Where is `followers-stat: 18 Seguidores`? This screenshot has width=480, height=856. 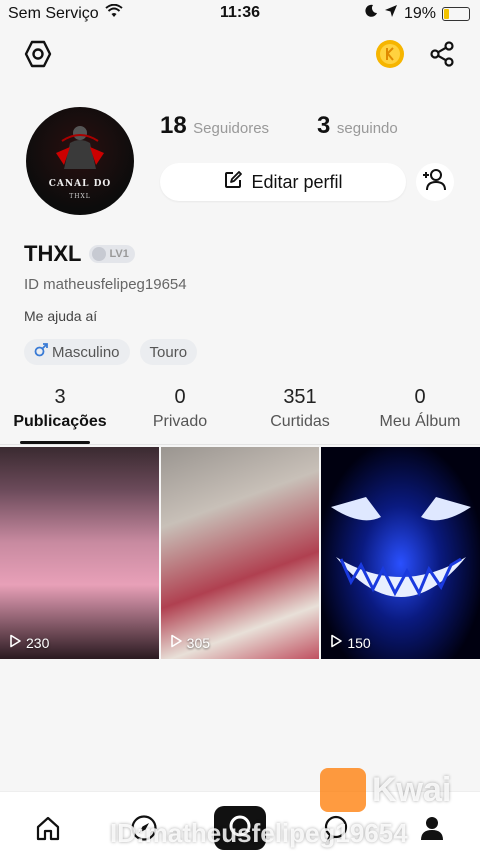
followers-stat: 18 Seguidores is located at coordinates (214, 126).